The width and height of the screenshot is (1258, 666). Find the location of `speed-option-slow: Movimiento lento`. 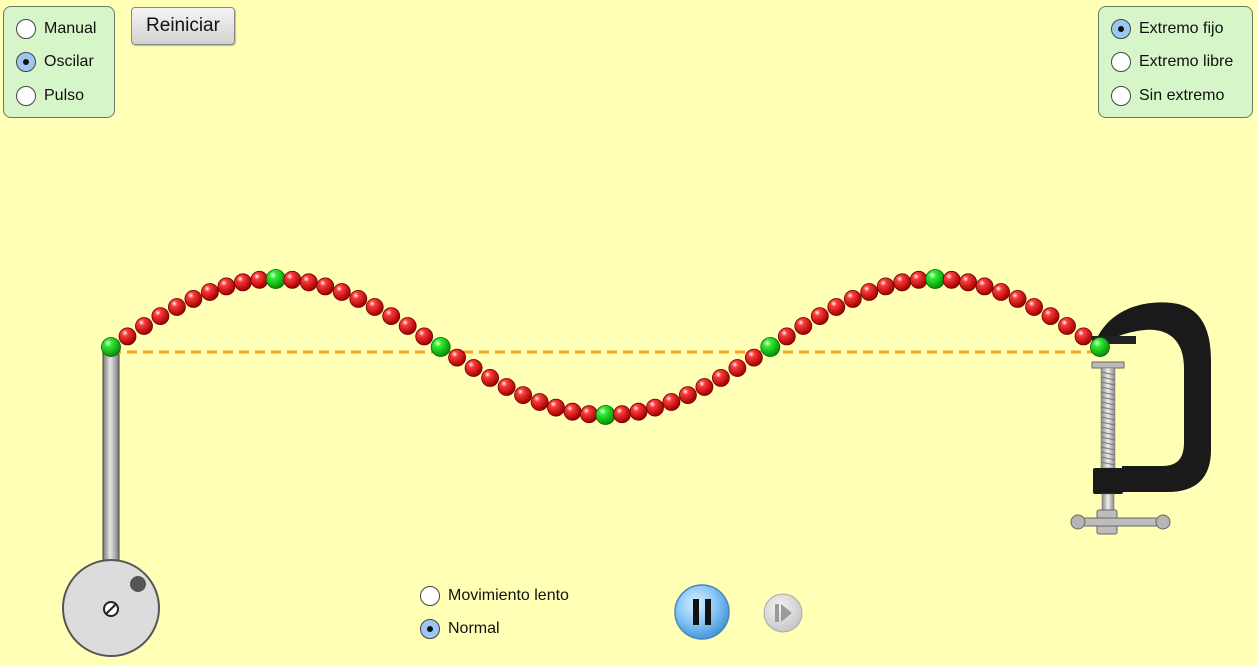

speed-option-slow: Movimiento lento is located at coordinates (494, 596).